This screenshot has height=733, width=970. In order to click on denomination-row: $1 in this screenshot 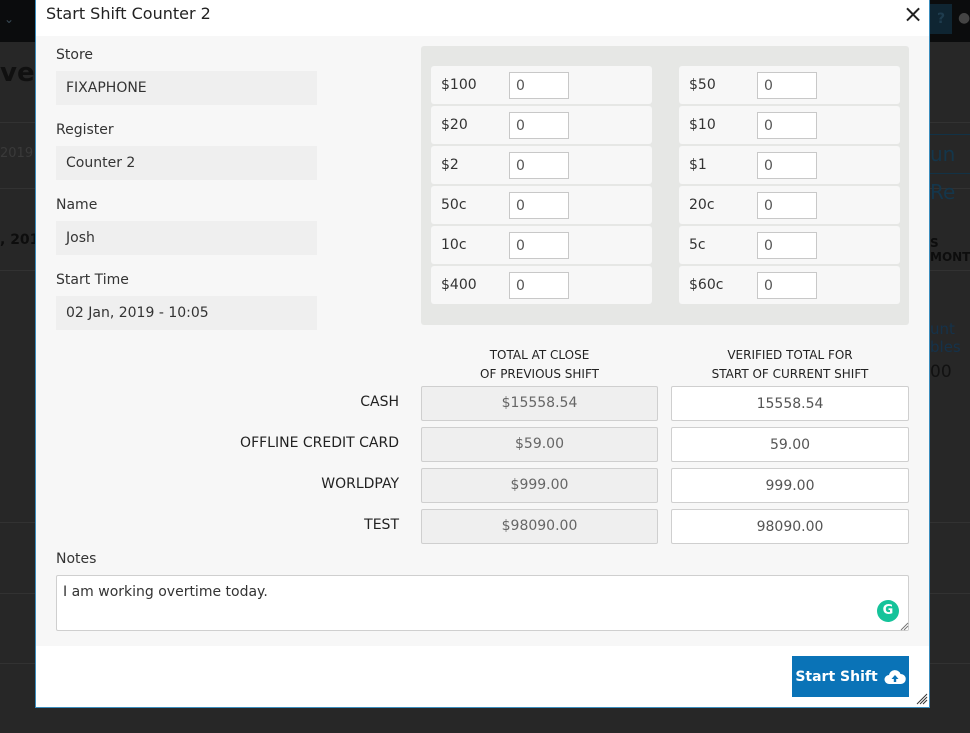, I will do `click(789, 165)`.